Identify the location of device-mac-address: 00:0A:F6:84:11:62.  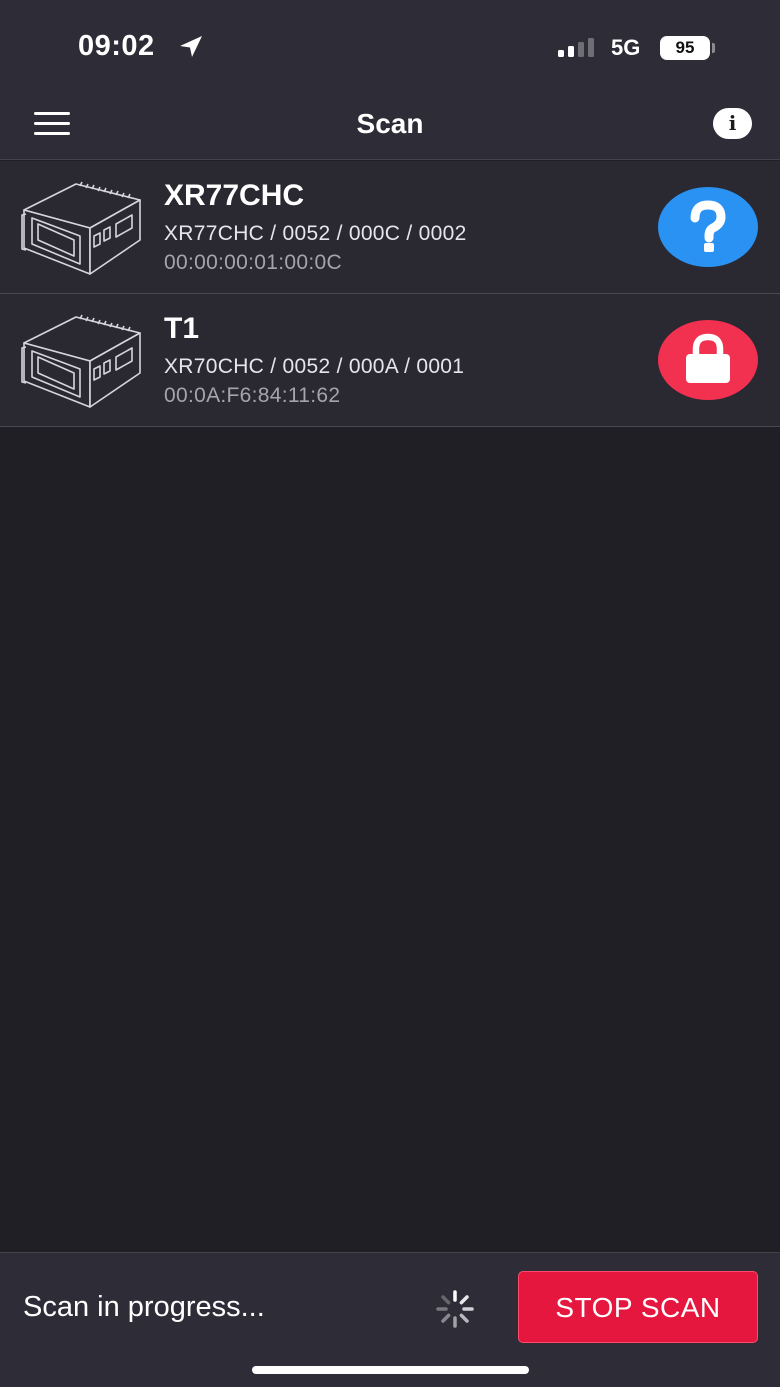
(252, 395).